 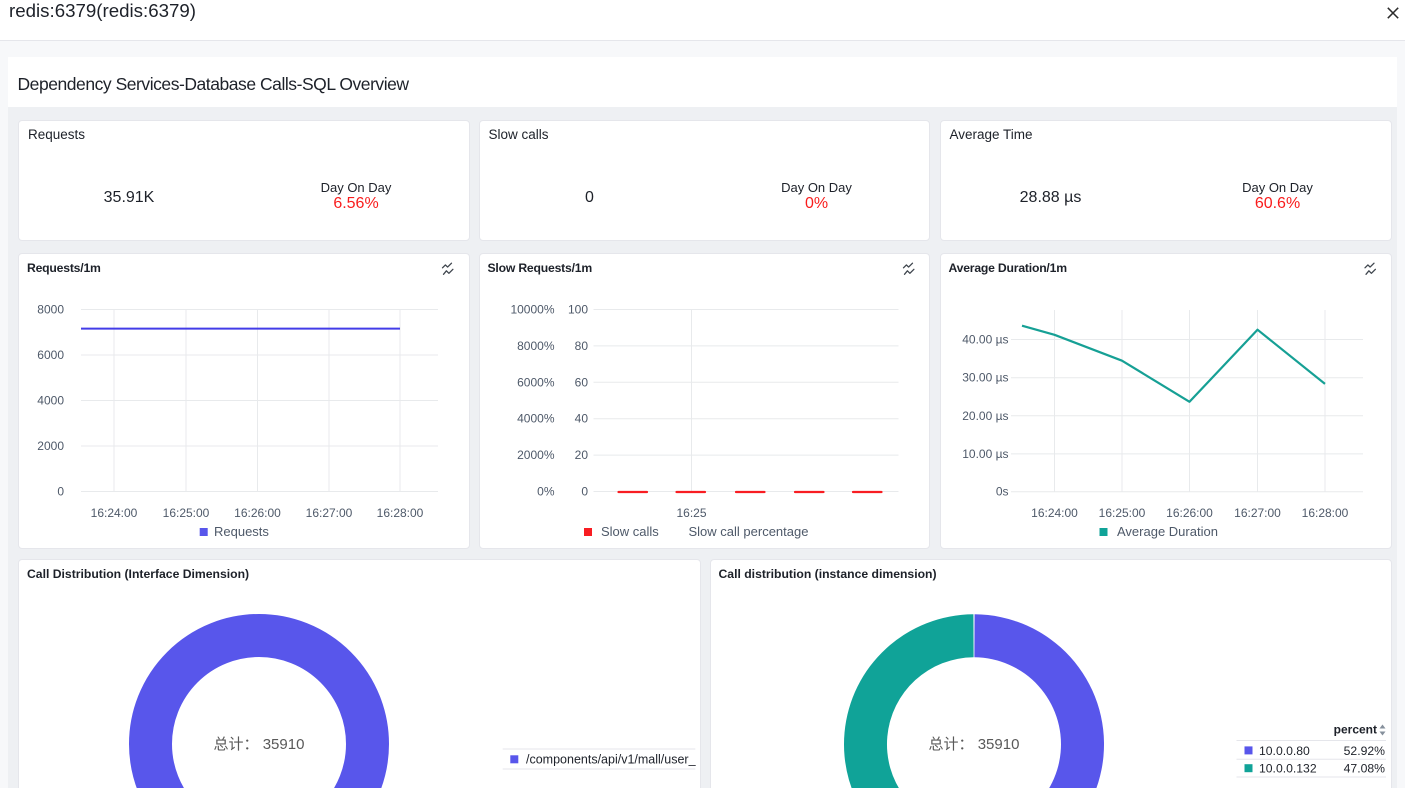 What do you see at coordinates (581, 455) in the screenshot?
I see `svg-text: 20` at bounding box center [581, 455].